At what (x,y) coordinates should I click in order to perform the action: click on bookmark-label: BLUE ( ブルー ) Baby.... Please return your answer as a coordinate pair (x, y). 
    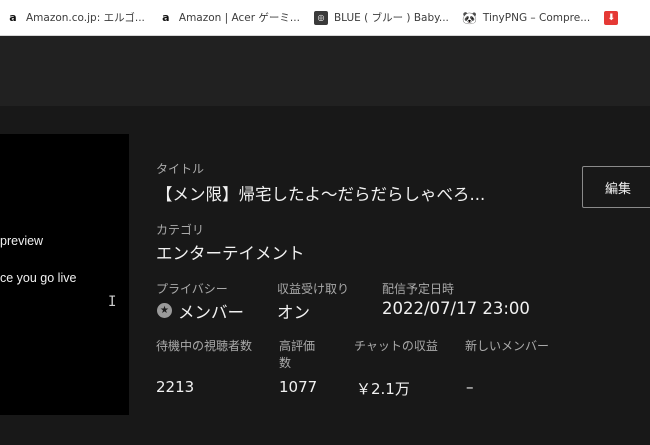
    Looking at the image, I should click on (391, 18).